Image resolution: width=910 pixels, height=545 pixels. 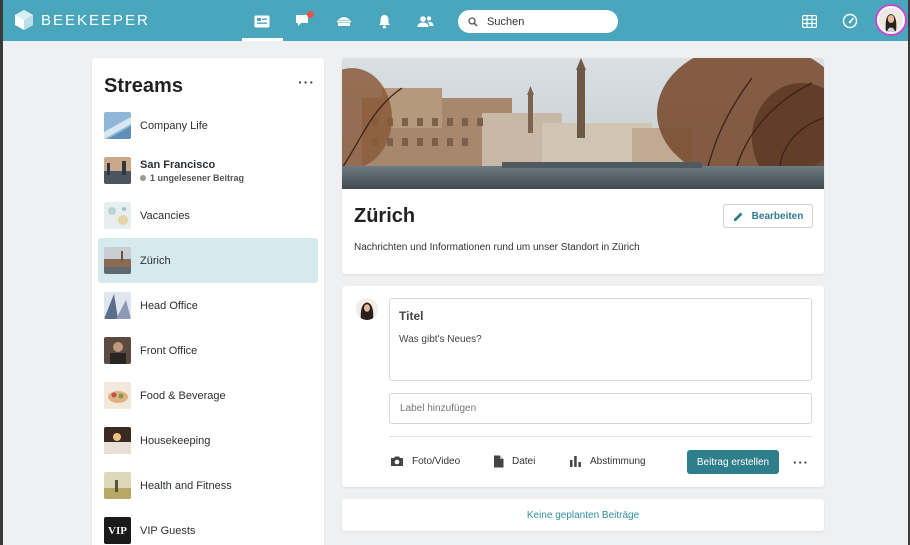 I want to click on sidebar-item-label: Housekeeping, so click(x=175, y=440).